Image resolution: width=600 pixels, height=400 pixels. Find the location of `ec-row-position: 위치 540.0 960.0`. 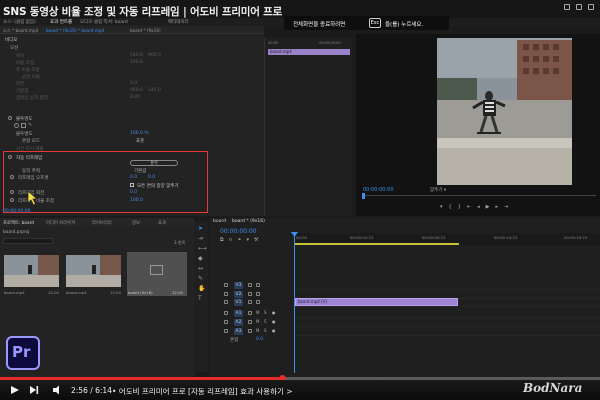

ec-row-position: 위치 540.0 960.0 is located at coordinates (132, 55).